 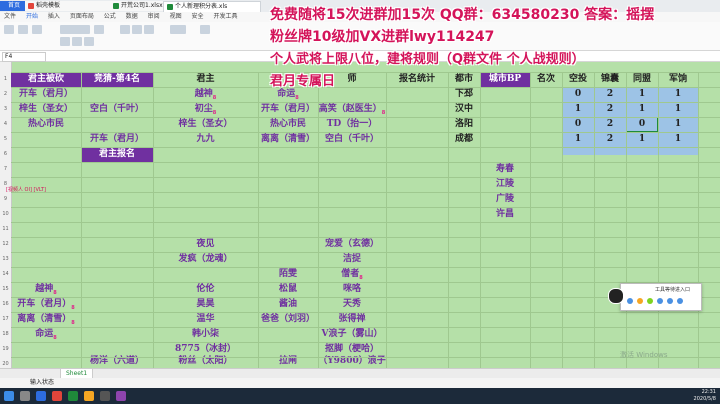 I want to click on row-number: 2, so click(x=5, y=94).